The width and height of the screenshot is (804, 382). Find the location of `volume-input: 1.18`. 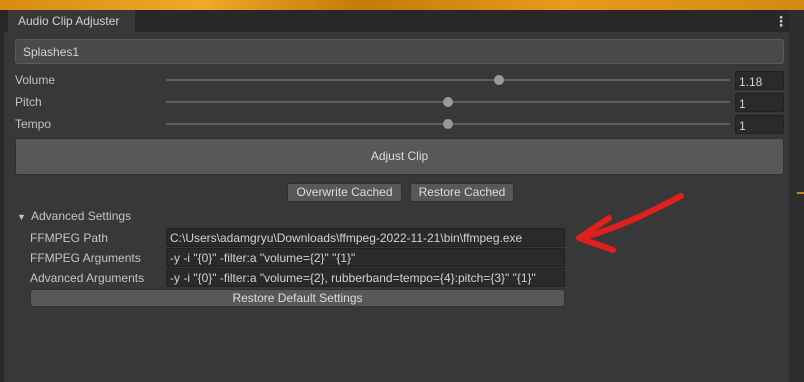

volume-input: 1.18 is located at coordinates (759, 80).